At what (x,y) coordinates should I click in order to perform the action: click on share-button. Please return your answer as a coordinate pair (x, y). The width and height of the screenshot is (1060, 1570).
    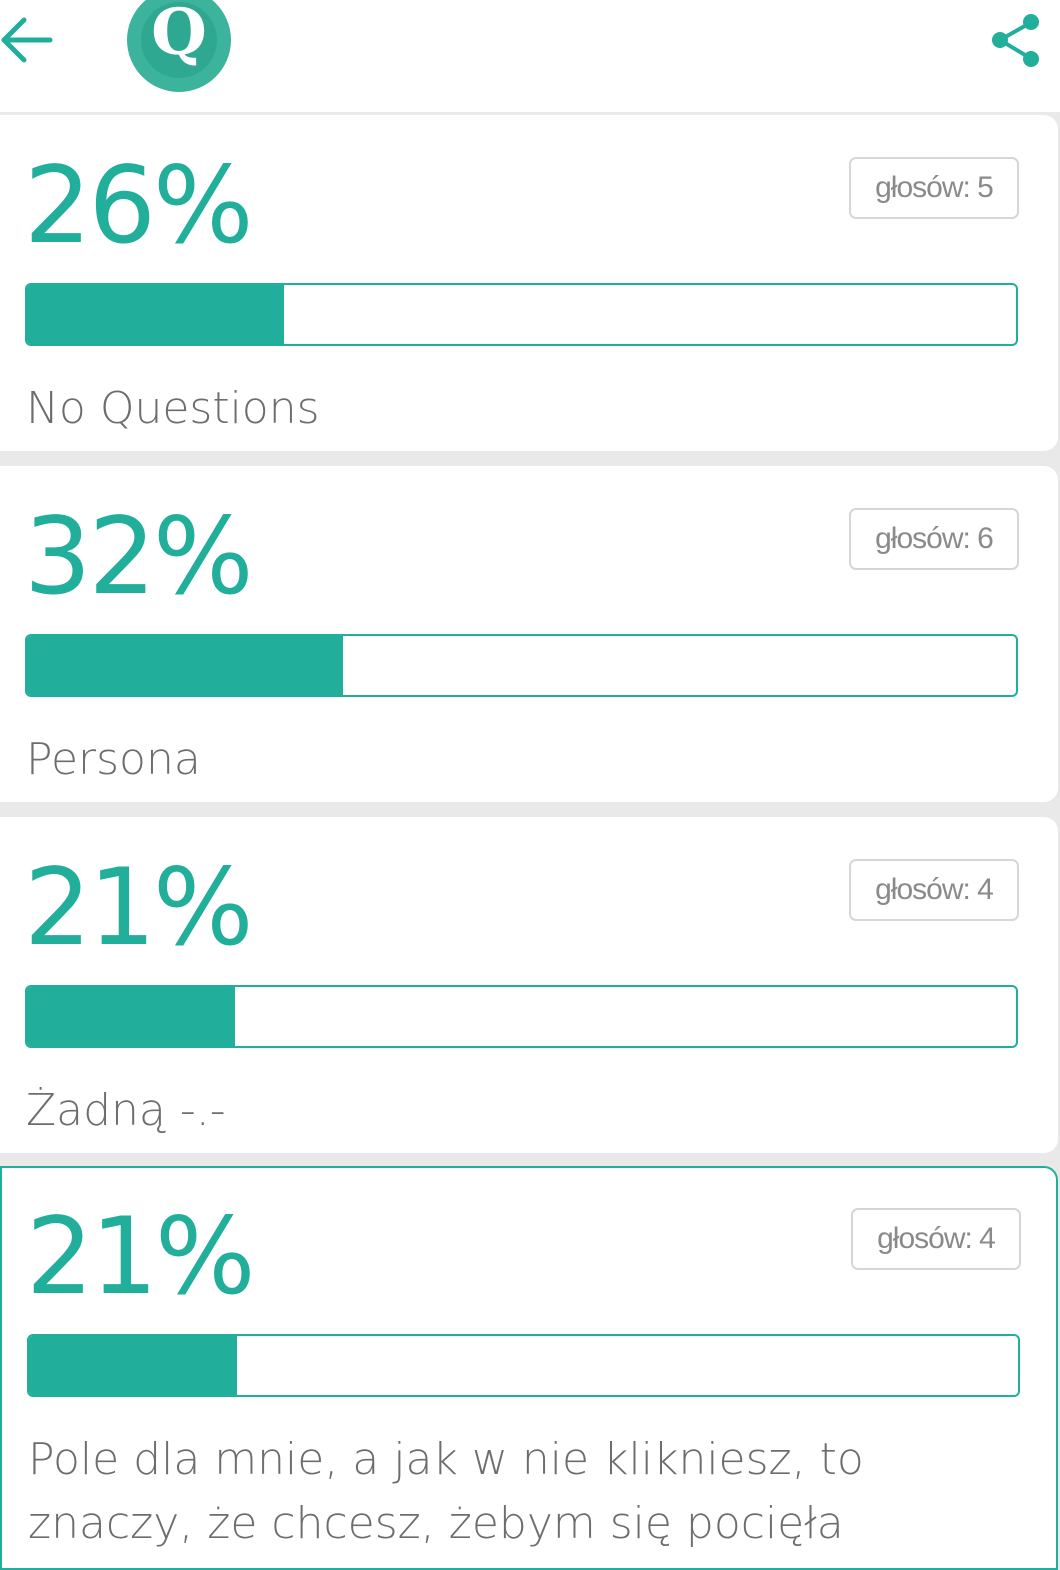
    Looking at the image, I should click on (1018, 40).